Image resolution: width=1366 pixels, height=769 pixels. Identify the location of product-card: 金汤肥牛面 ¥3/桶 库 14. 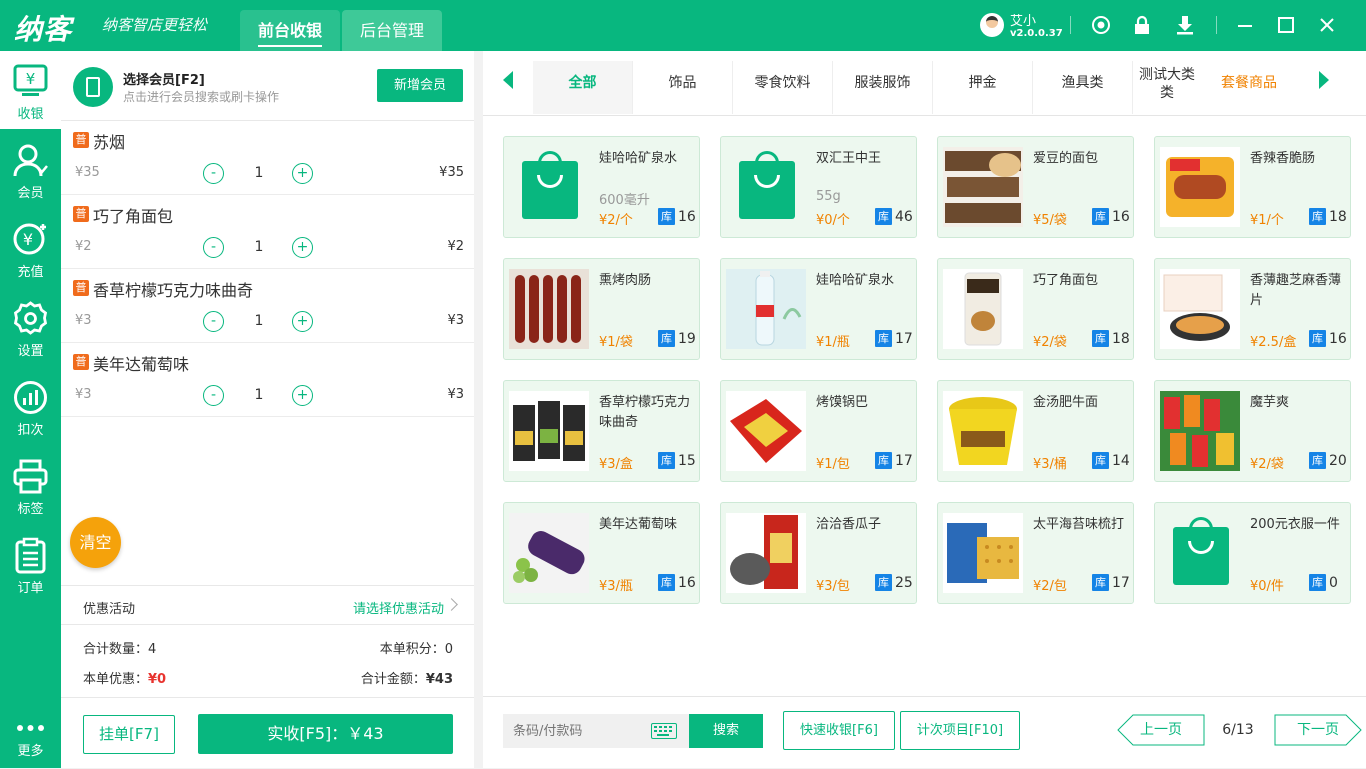
(1035, 431).